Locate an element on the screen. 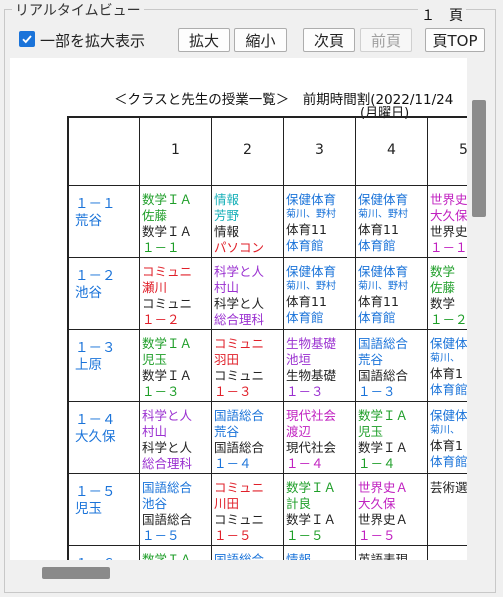 The image size is (503, 597). teacher-name: 羽田 is located at coordinates (227, 359).